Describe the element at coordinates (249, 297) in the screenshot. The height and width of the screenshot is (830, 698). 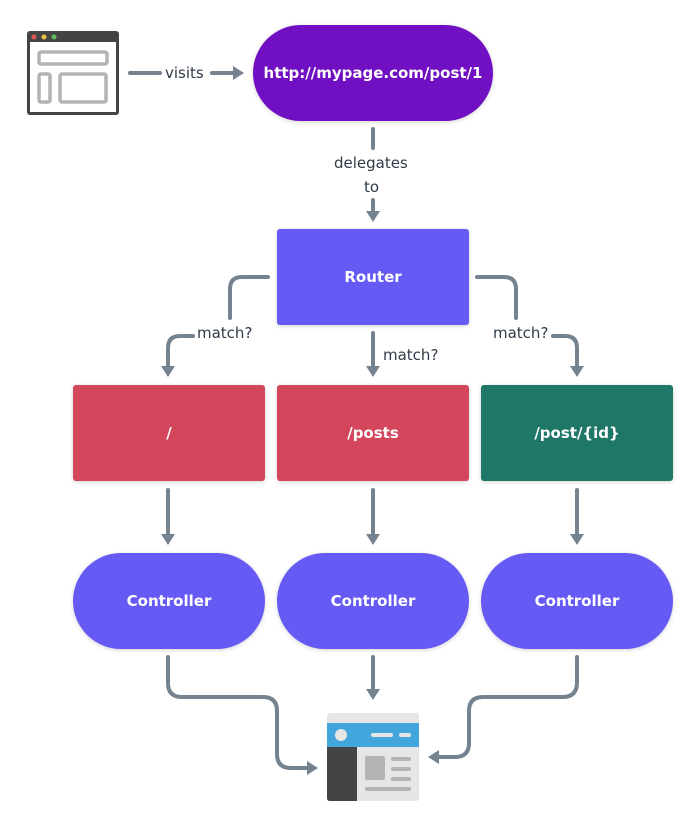
I see `edge-match-left-line-a` at that location.